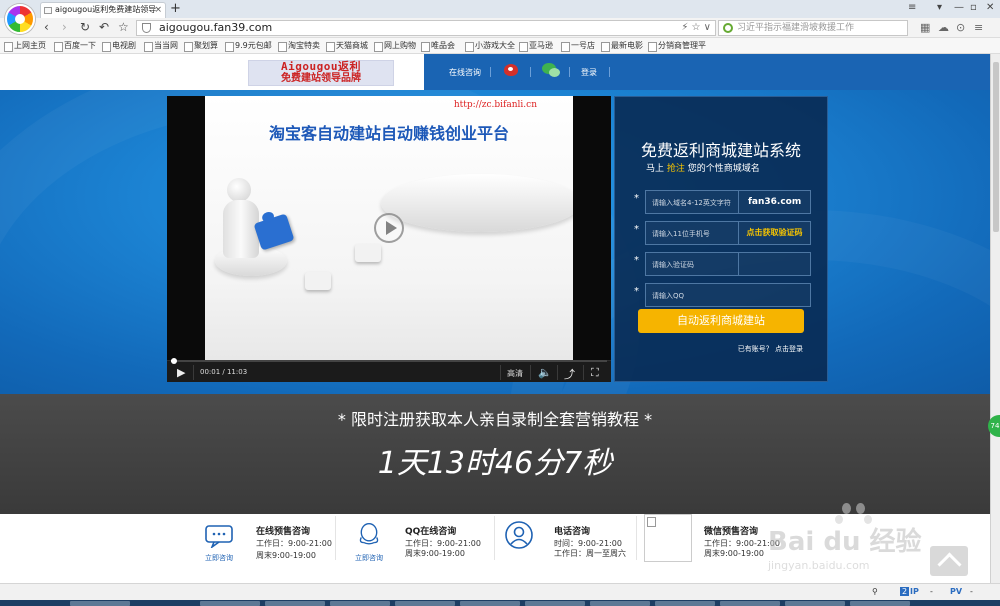 The width and height of the screenshot is (1000, 606). I want to click on address-bar: aigougou.fan39.com ⚡ ☆ ∨, so click(426, 28).